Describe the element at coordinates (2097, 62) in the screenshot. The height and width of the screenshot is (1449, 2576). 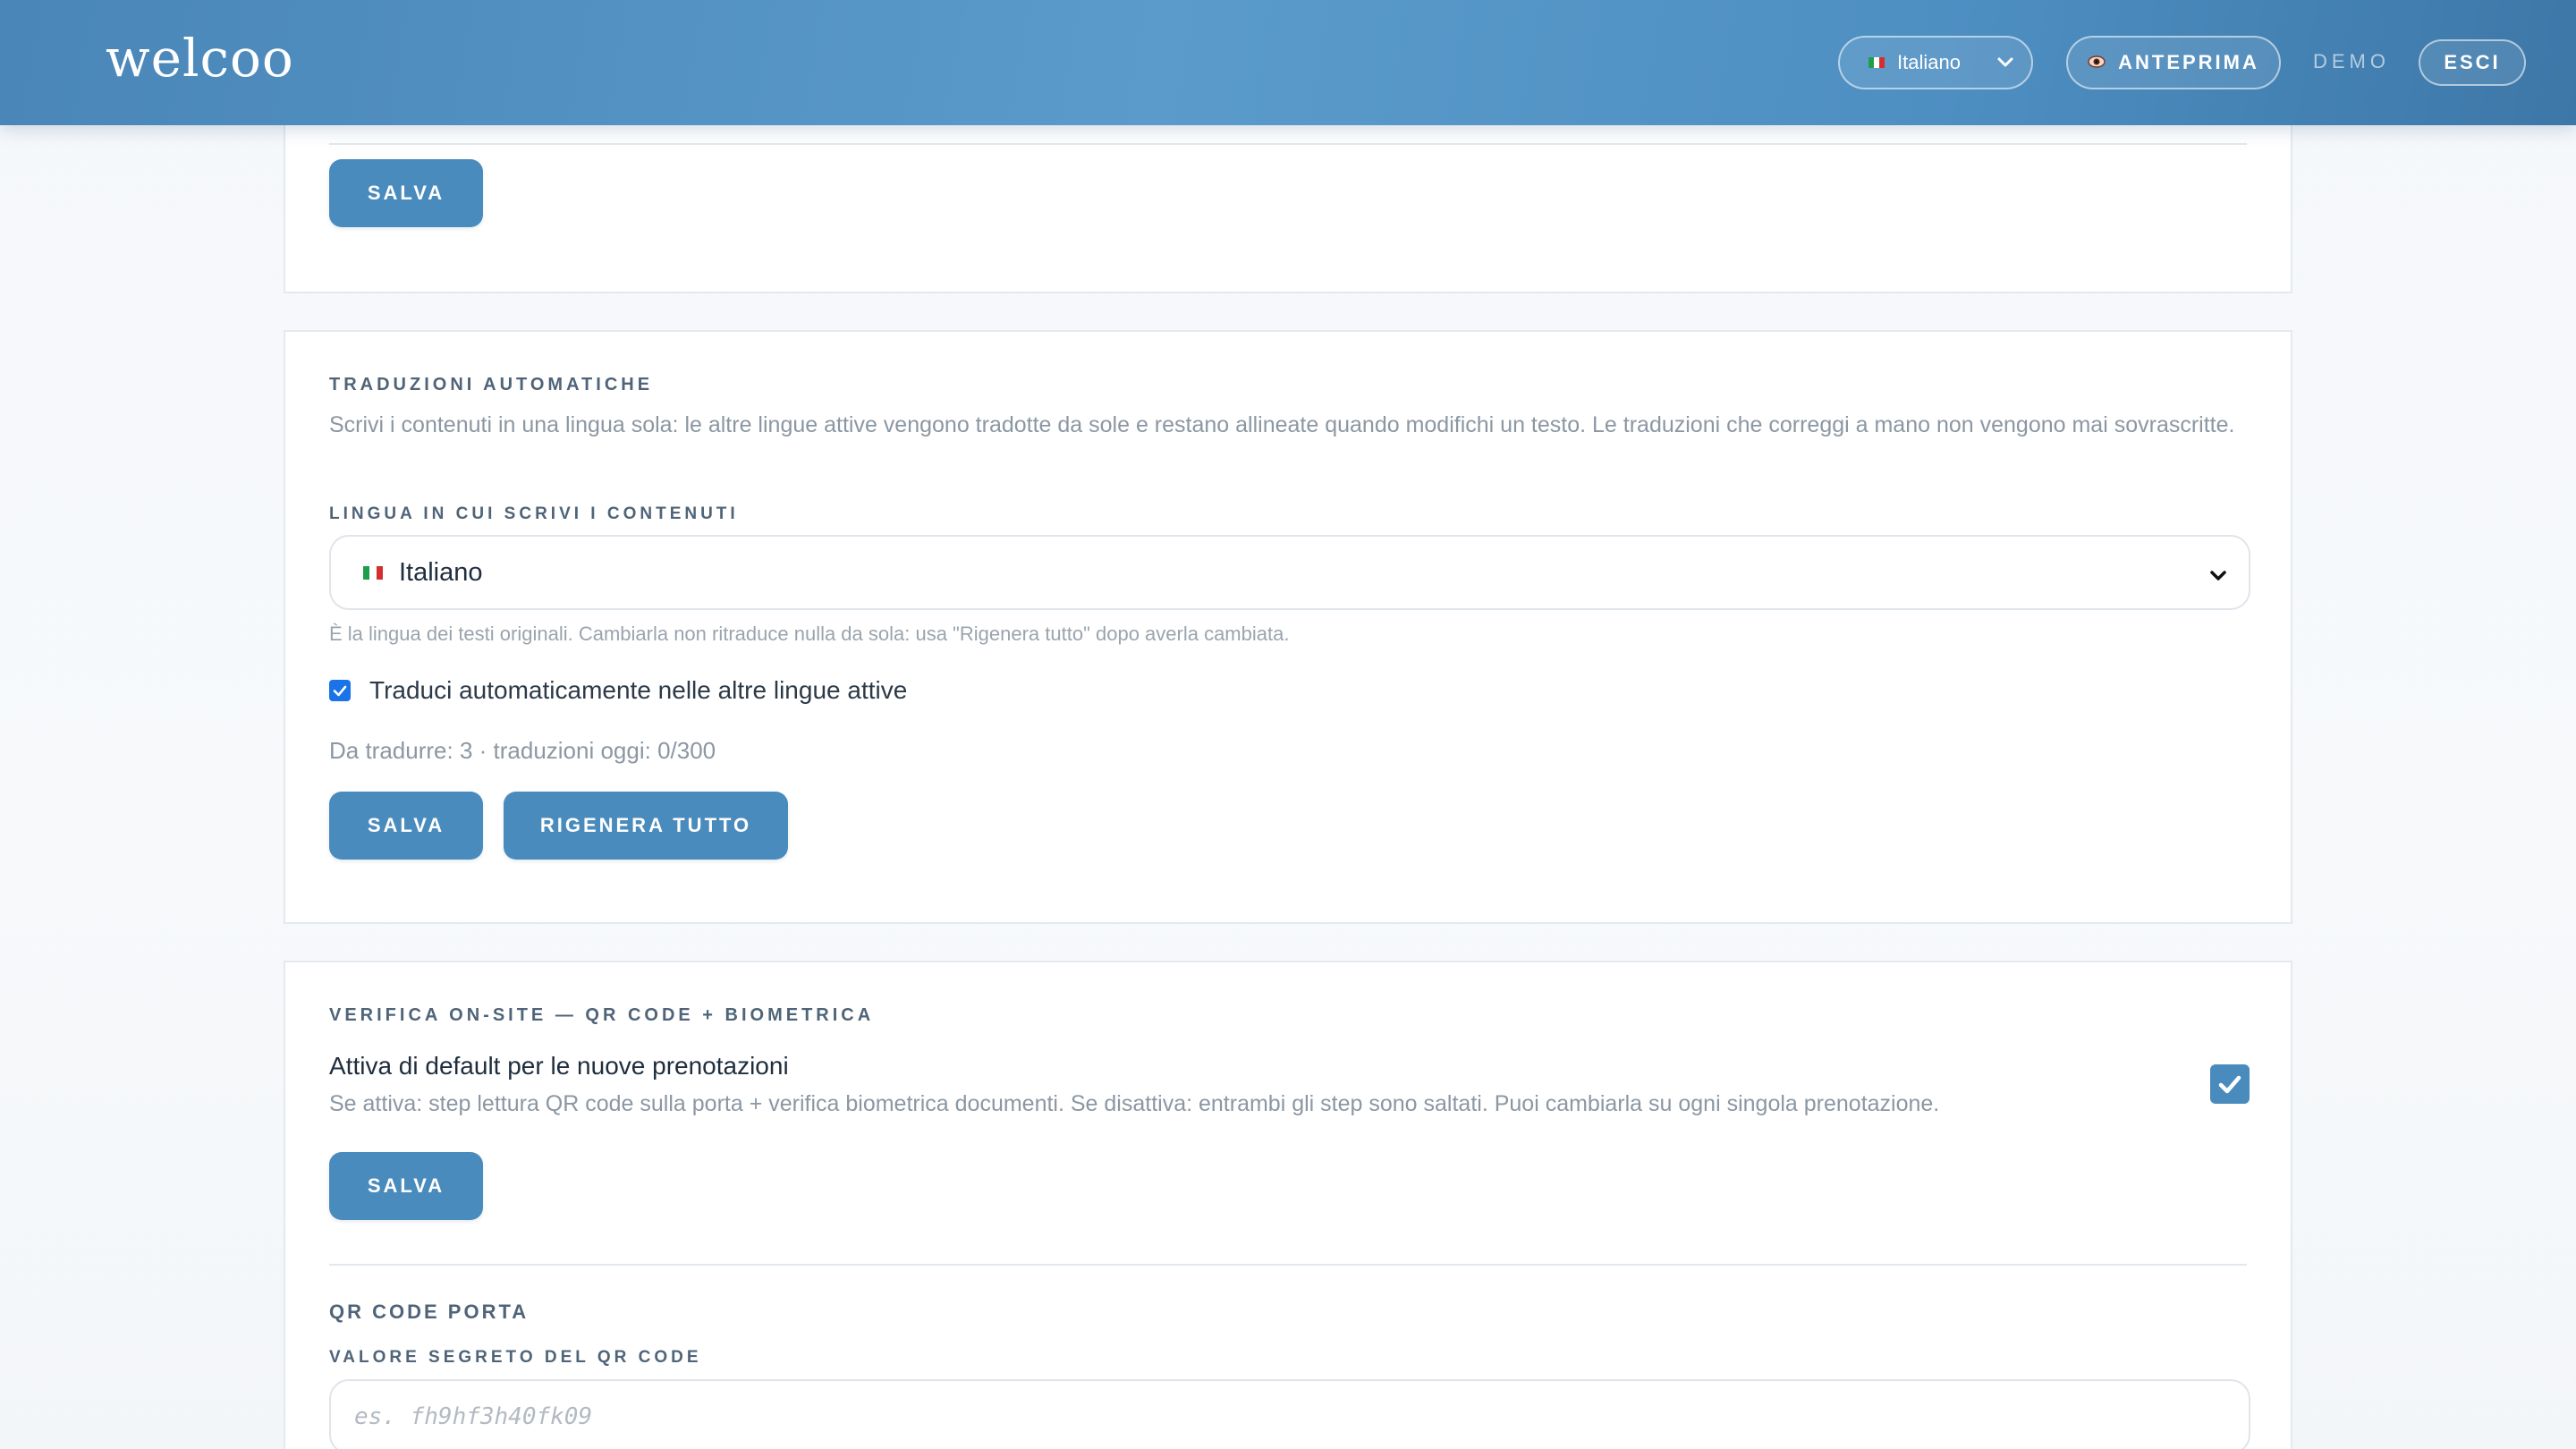
I see `eye-icon` at that location.